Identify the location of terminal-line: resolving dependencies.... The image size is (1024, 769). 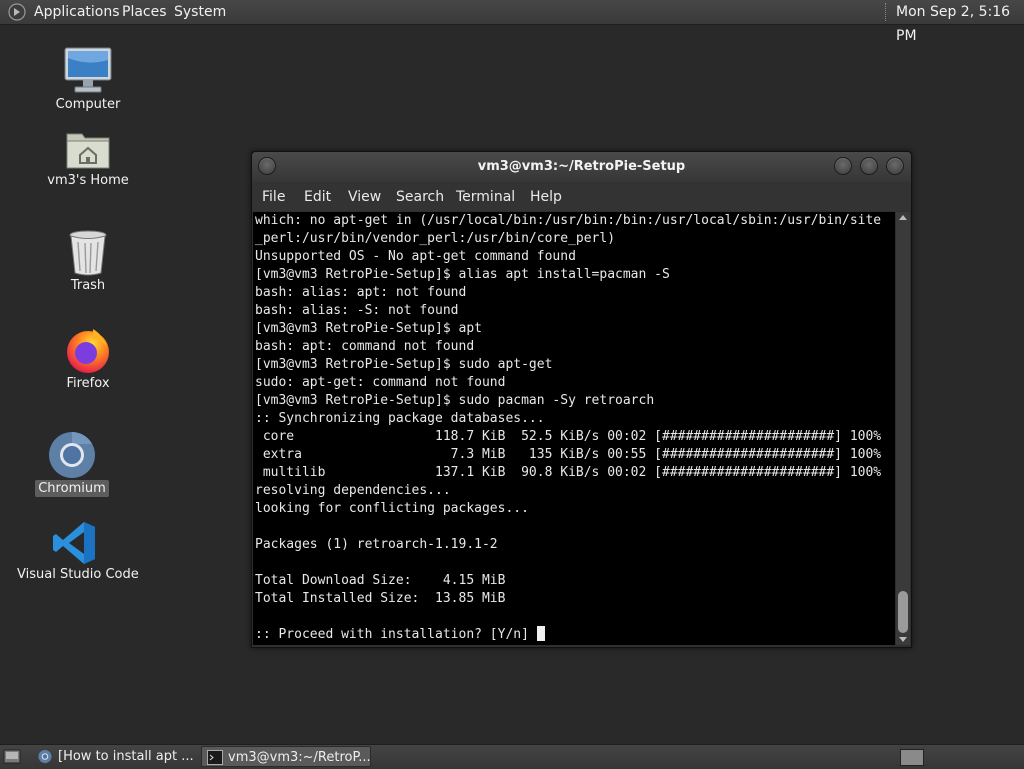
(353, 490).